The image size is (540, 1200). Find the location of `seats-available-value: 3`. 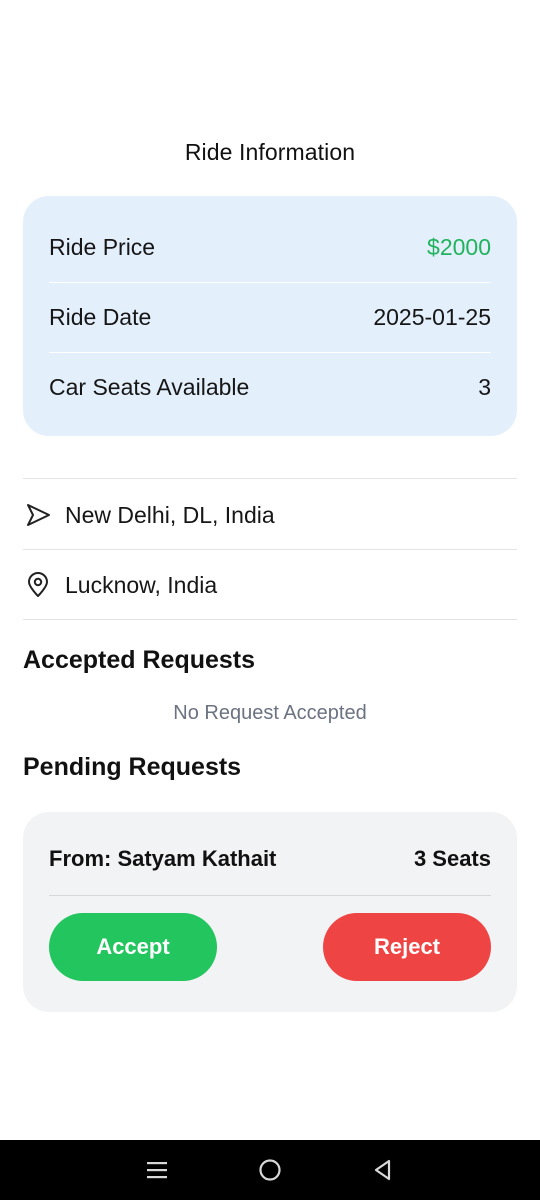

seats-available-value: 3 is located at coordinates (484, 387).